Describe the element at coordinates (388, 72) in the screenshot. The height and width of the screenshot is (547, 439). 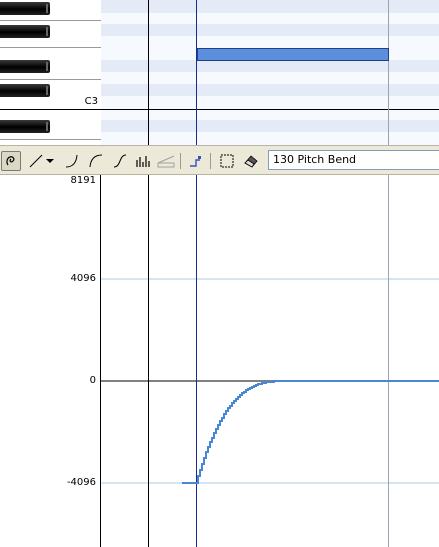
I see `bar-line` at that location.